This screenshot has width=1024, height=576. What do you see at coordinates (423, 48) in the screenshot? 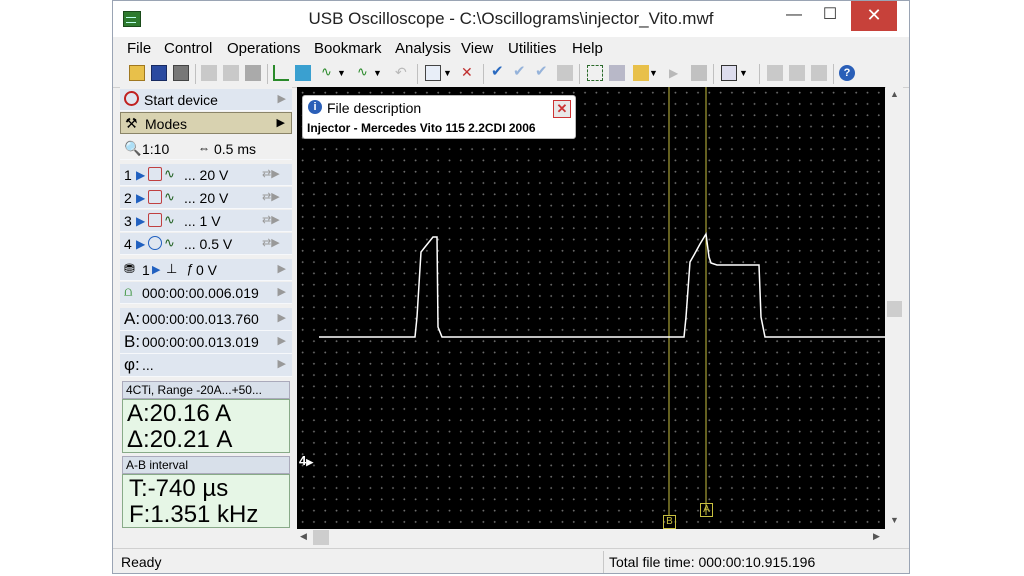
I see `menu-analysis: Analysis` at bounding box center [423, 48].